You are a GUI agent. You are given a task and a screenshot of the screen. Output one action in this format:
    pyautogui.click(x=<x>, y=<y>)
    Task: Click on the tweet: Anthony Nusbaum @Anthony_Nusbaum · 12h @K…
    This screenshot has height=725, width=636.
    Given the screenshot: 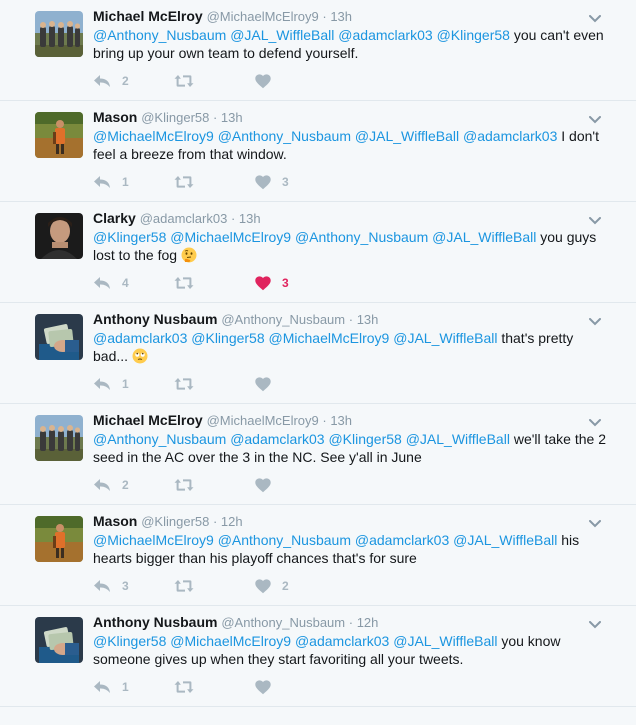 What is the action you would take?
    pyautogui.click(x=318, y=656)
    